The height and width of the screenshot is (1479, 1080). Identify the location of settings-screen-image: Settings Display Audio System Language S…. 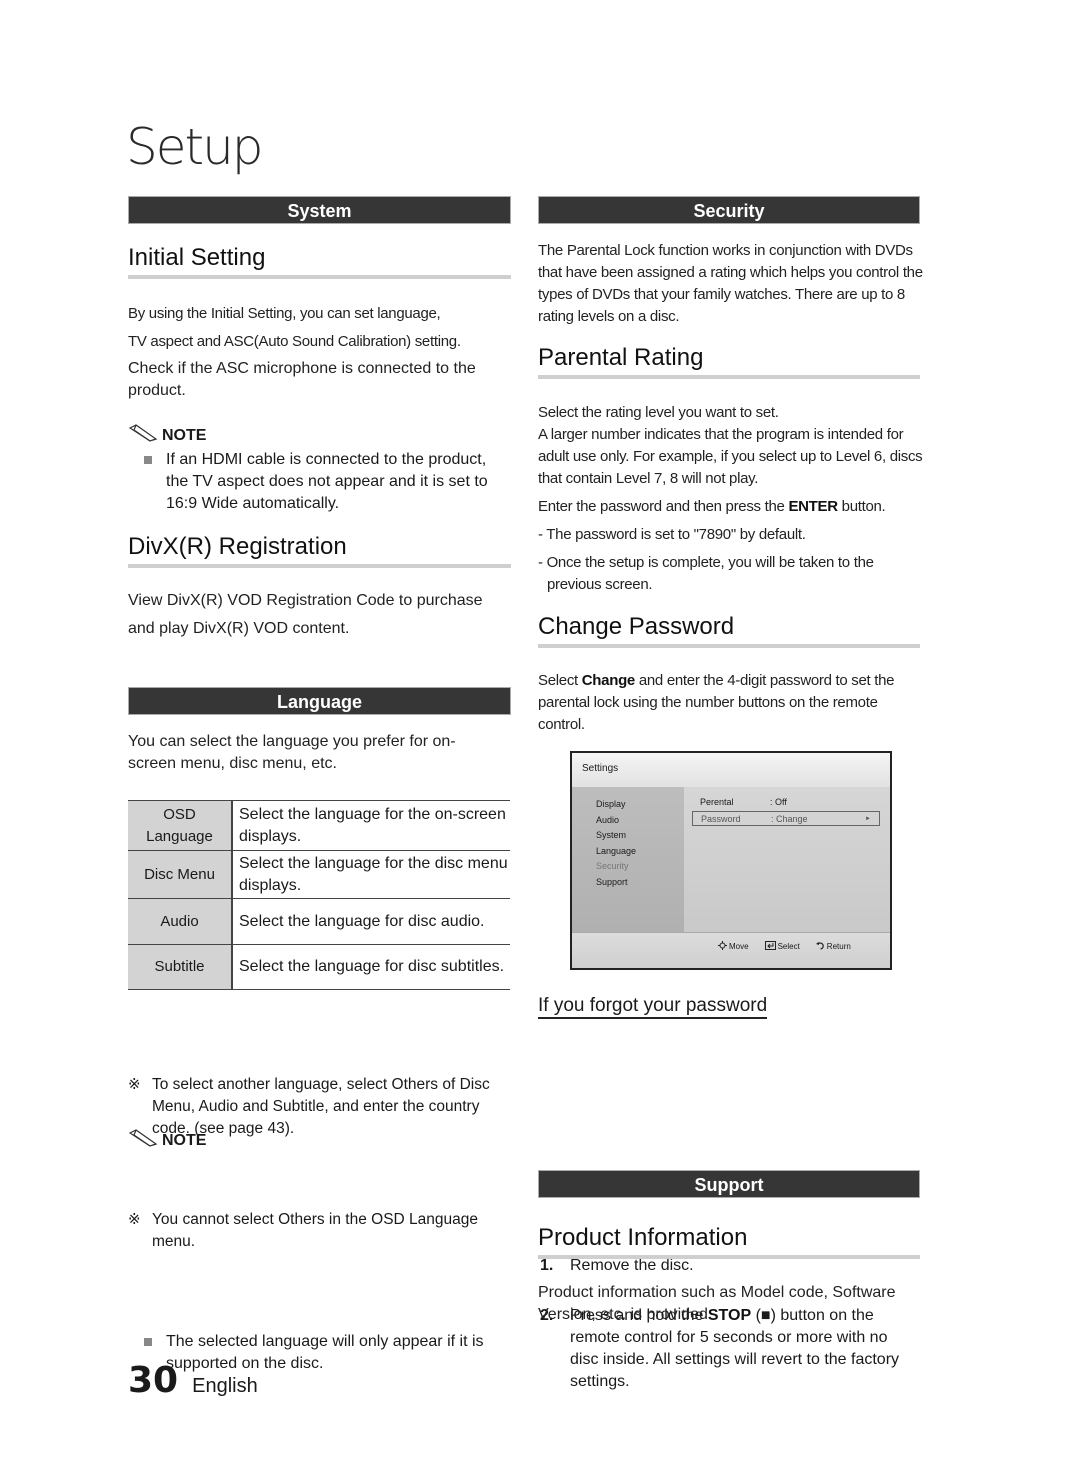
(731, 860).